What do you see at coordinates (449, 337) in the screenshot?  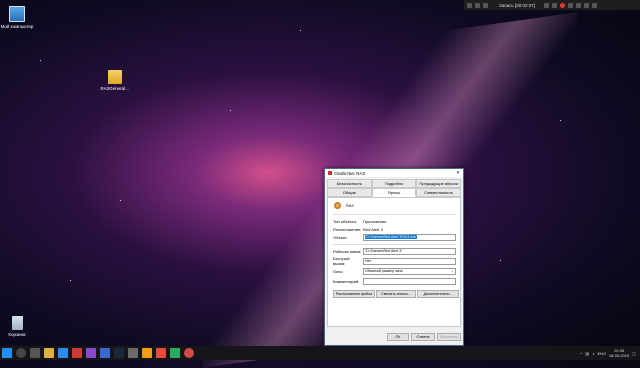 I see `apply-button: Применить` at bounding box center [449, 337].